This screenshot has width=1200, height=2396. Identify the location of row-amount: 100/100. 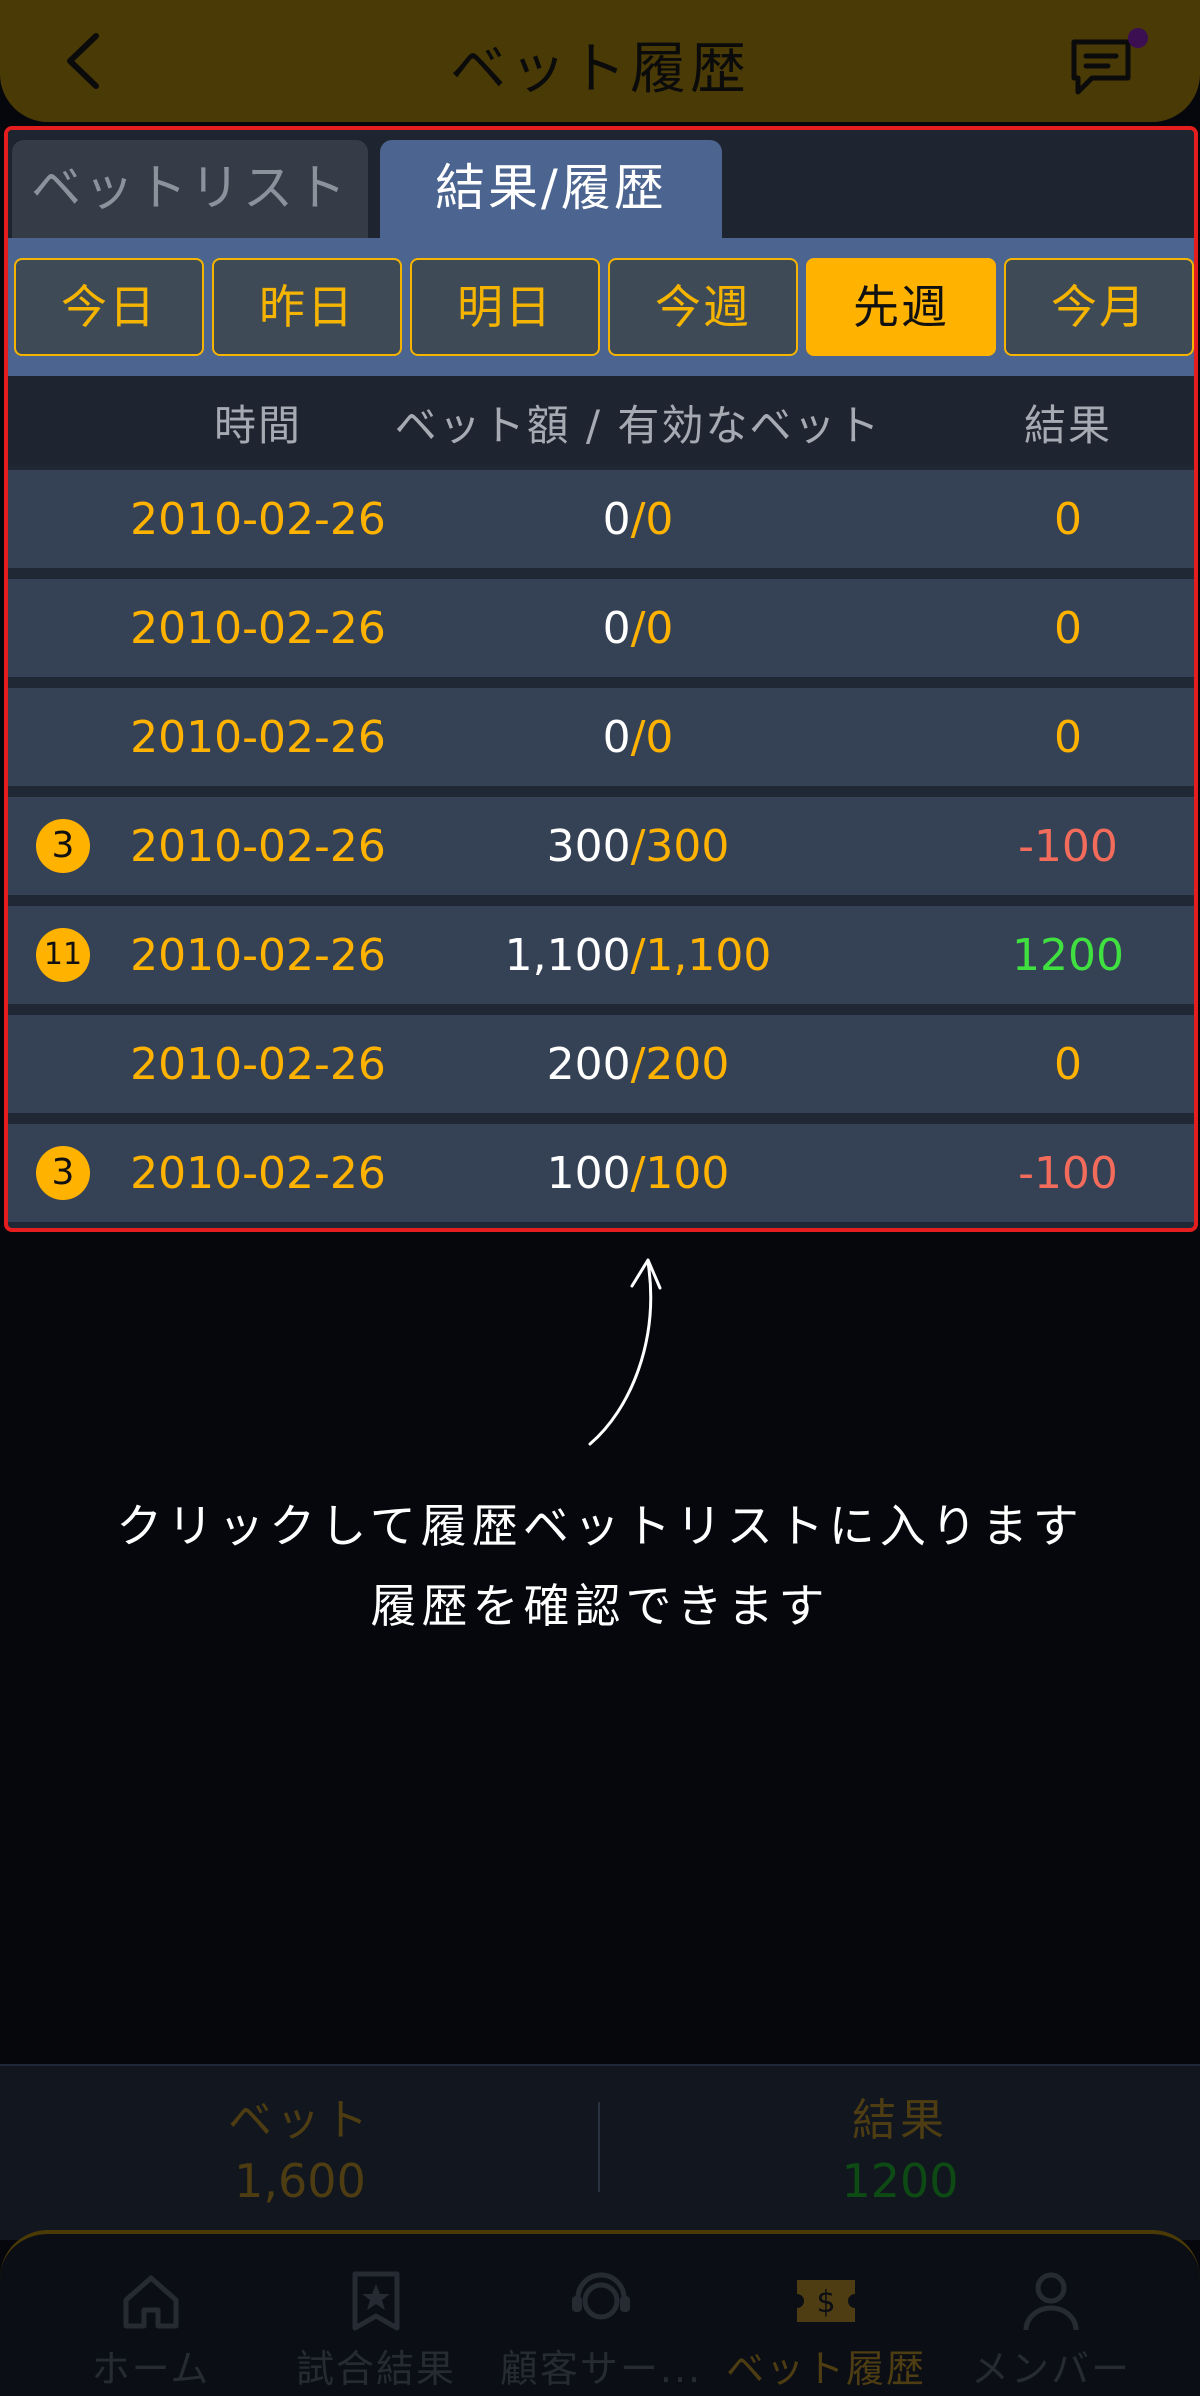
(638, 1173).